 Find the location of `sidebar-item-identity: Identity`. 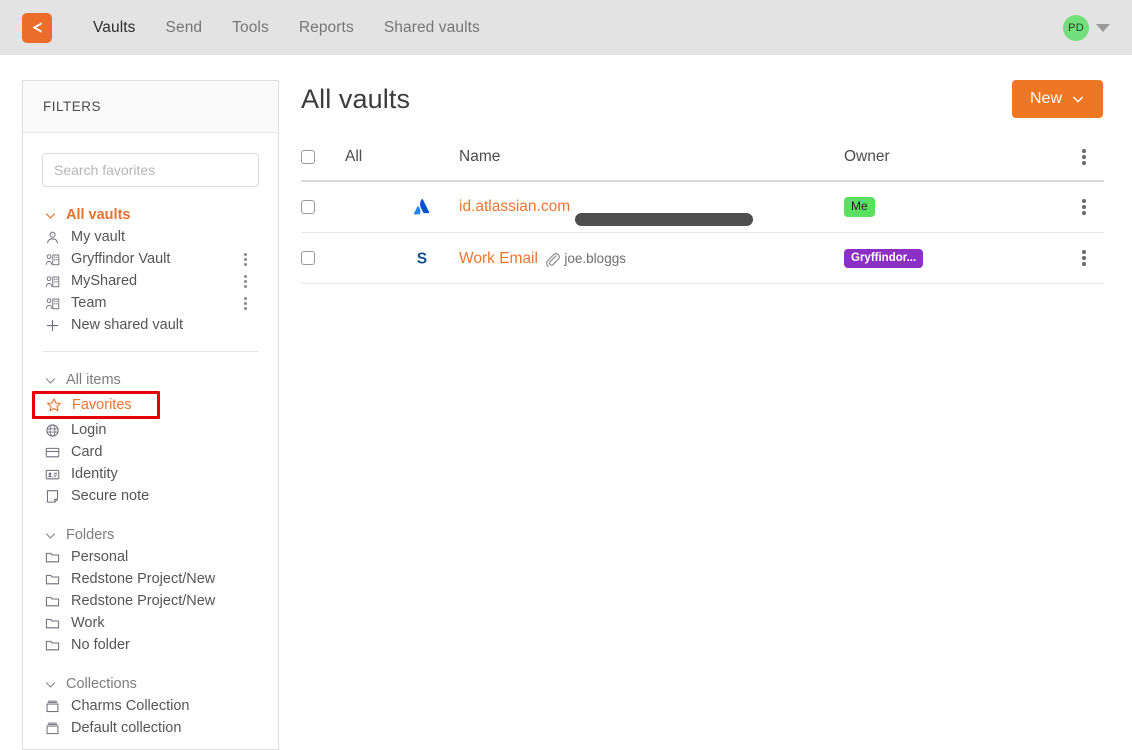

sidebar-item-identity: Identity is located at coordinates (150, 474).